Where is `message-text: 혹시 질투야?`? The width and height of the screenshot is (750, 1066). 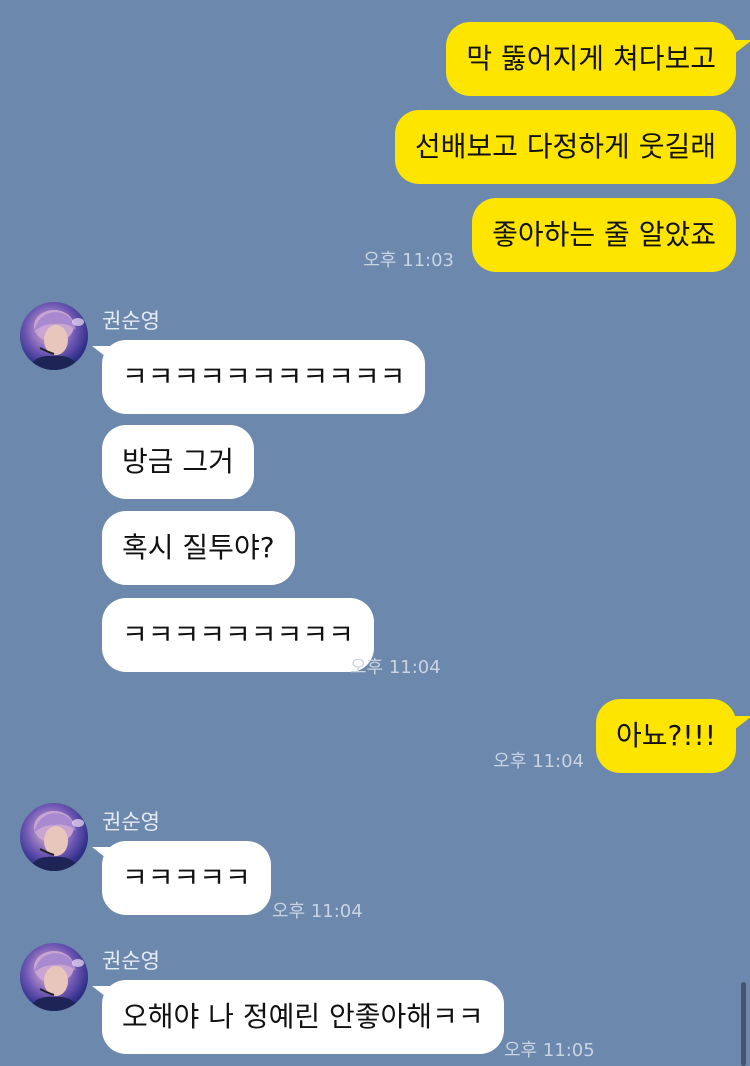
message-text: 혹시 질투야? is located at coordinates (198, 547).